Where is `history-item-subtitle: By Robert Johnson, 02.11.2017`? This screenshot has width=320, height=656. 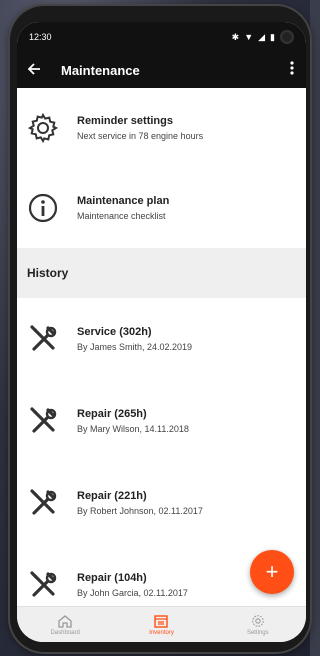
history-item-subtitle: By Robert Johnson, 02.11.2017 is located at coordinates (140, 511).